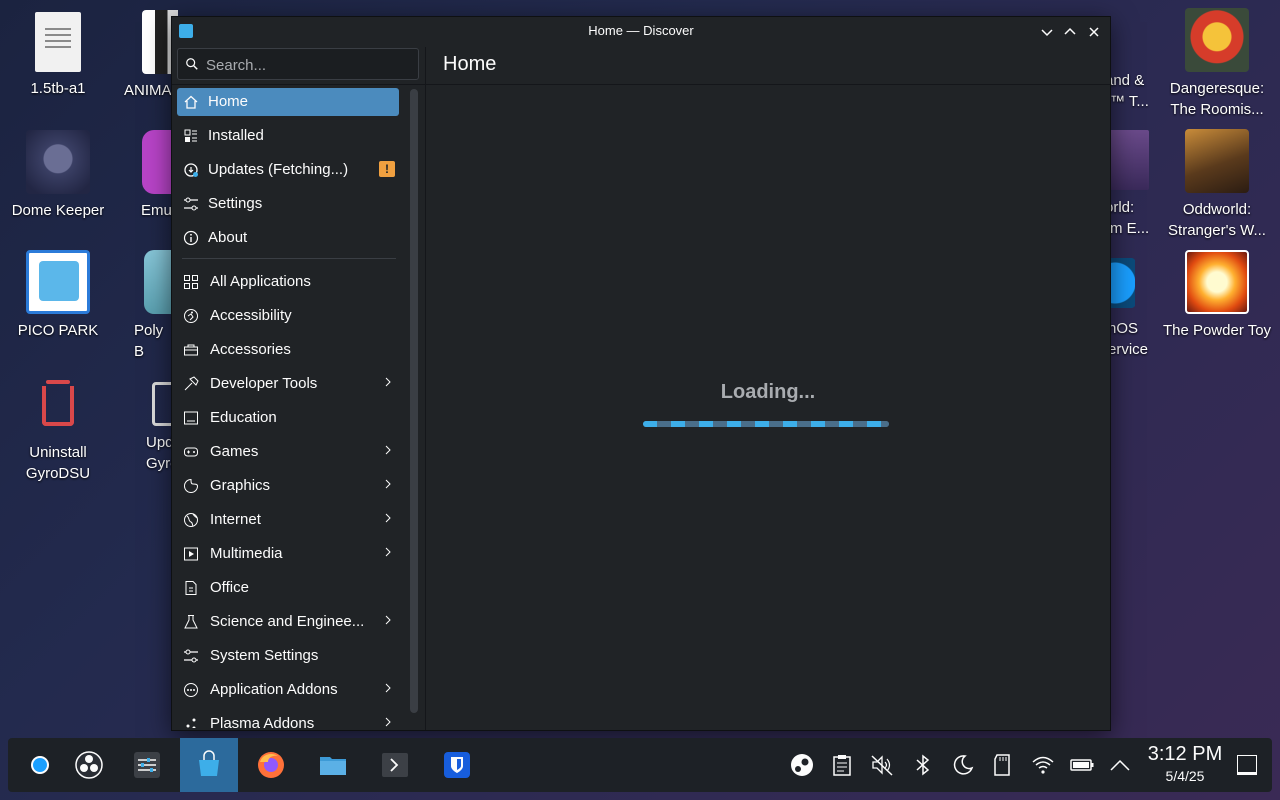 This screenshot has height=800, width=1280. What do you see at coordinates (802, 765) in the screenshot?
I see `steam-icon` at bounding box center [802, 765].